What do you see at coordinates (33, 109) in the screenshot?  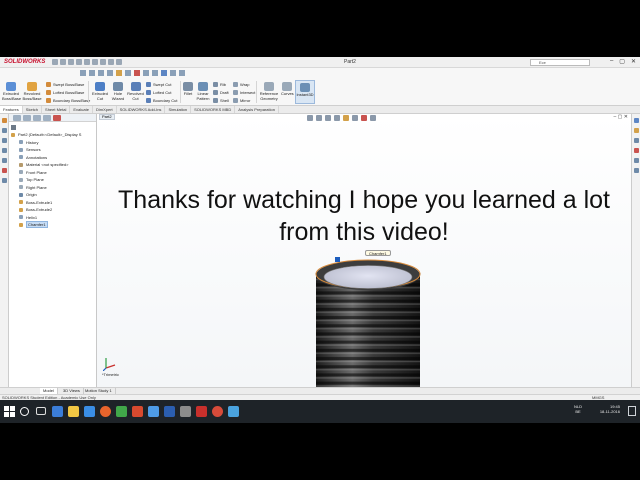 I see `tab-sketch: Sketch` at bounding box center [33, 109].